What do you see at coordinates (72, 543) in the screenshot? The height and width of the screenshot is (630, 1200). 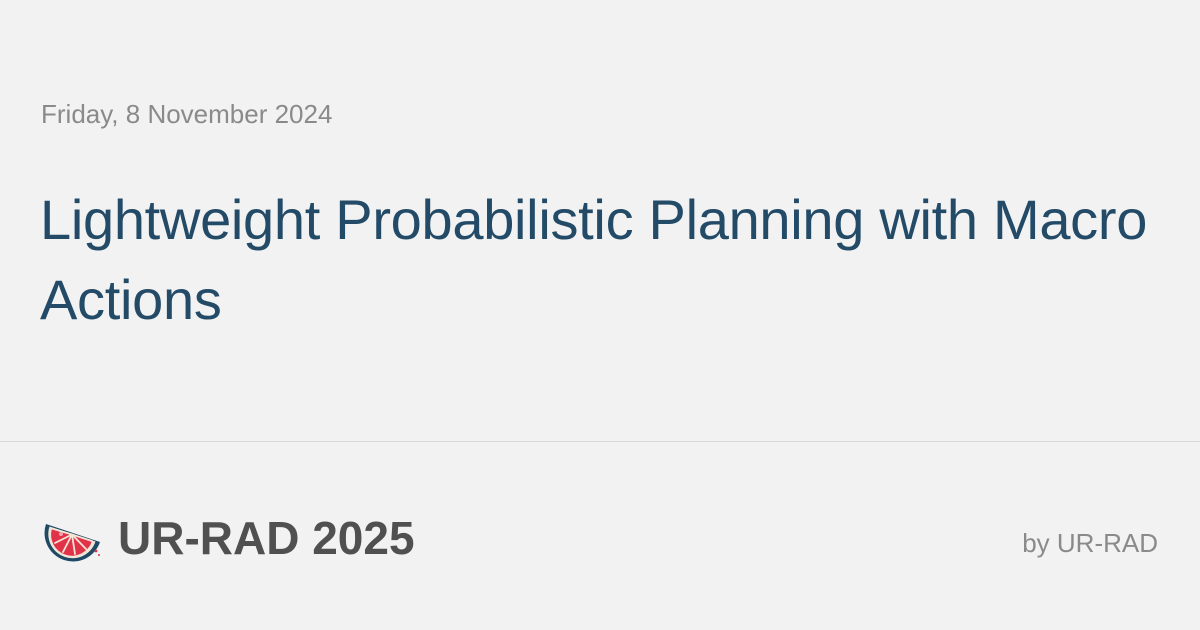 I see `grapefruit-slice-icon` at bounding box center [72, 543].